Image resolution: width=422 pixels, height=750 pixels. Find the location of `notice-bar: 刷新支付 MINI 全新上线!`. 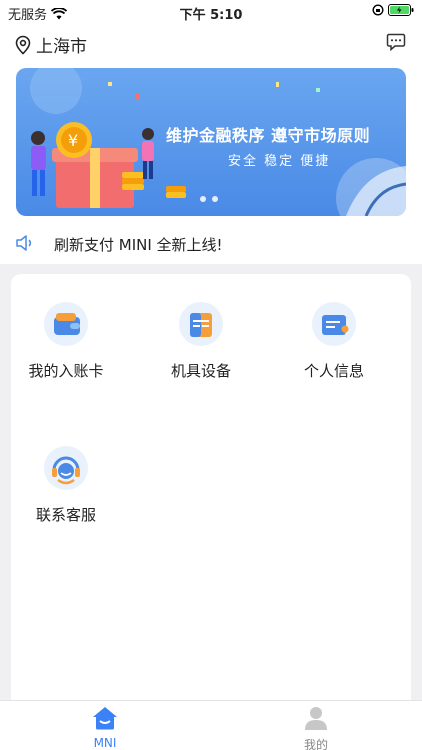

notice-bar: 刷新支付 MINI 全新上线! is located at coordinates (211, 244).